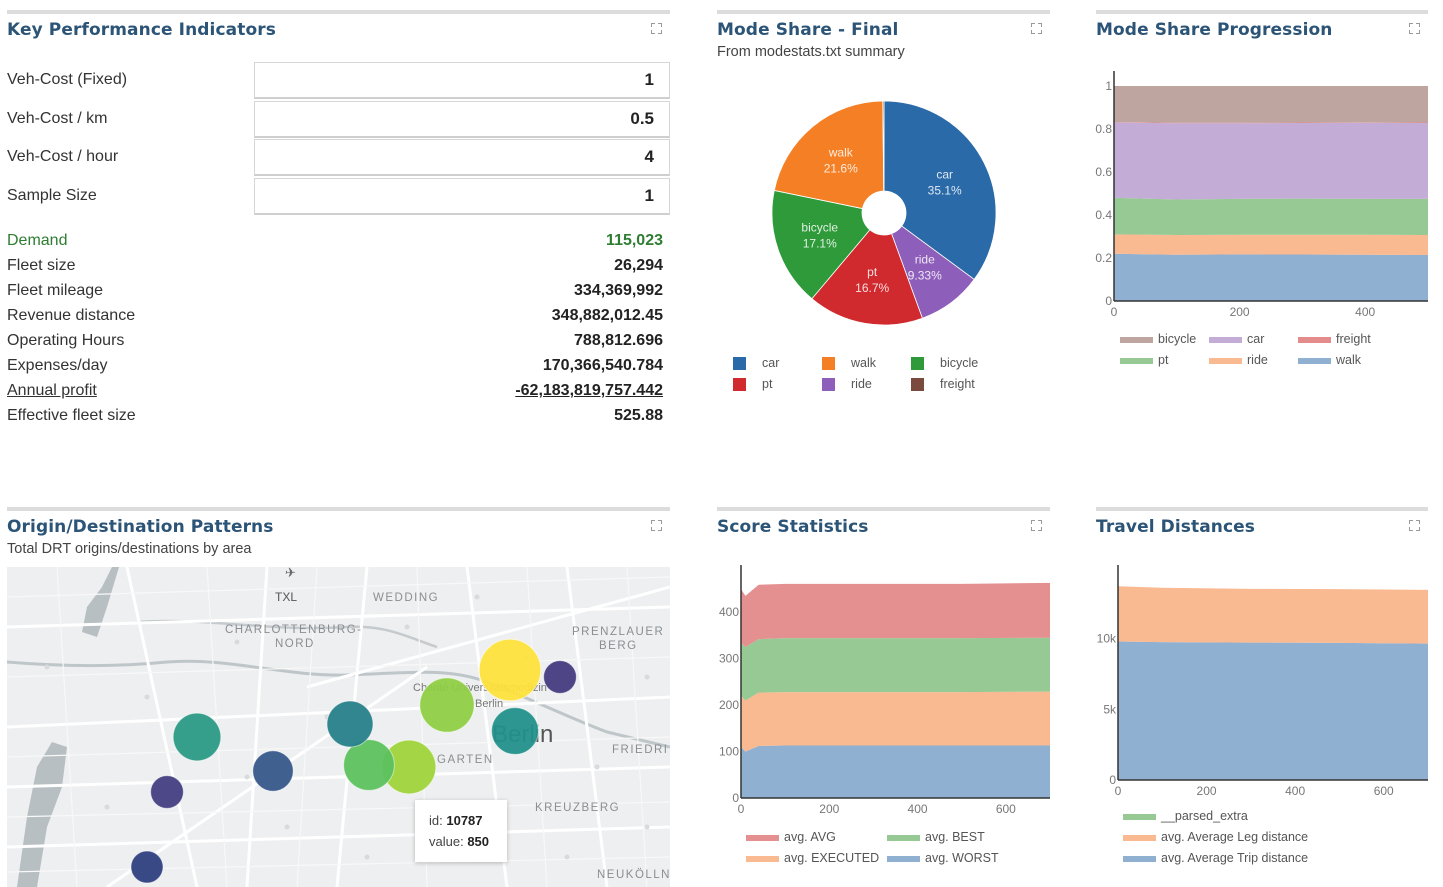  What do you see at coordinates (618, 340) in the screenshot?
I see `kpi-value: 788,812.696` at bounding box center [618, 340].